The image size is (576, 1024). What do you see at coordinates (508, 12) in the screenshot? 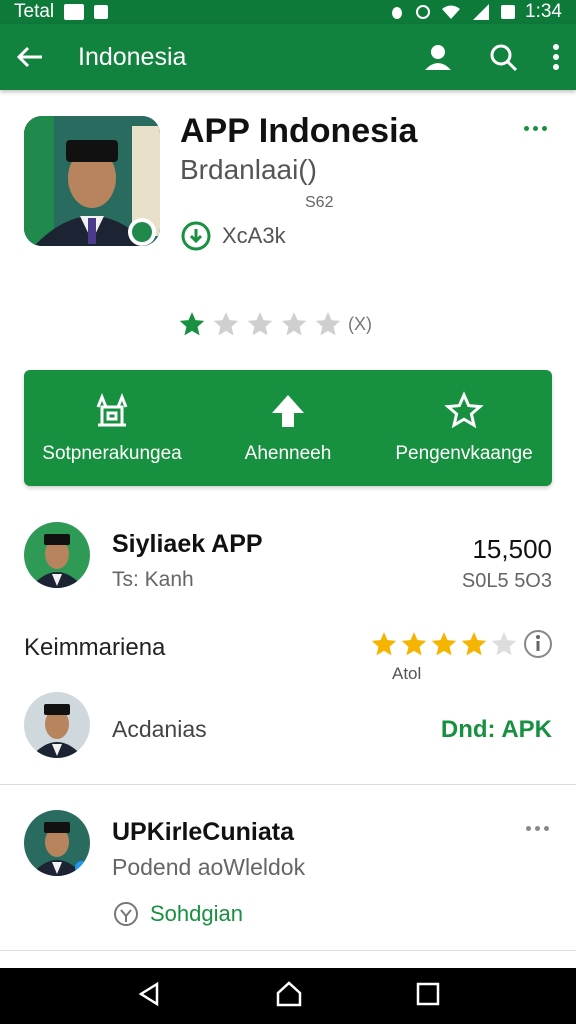
I see `battery-icon` at bounding box center [508, 12].